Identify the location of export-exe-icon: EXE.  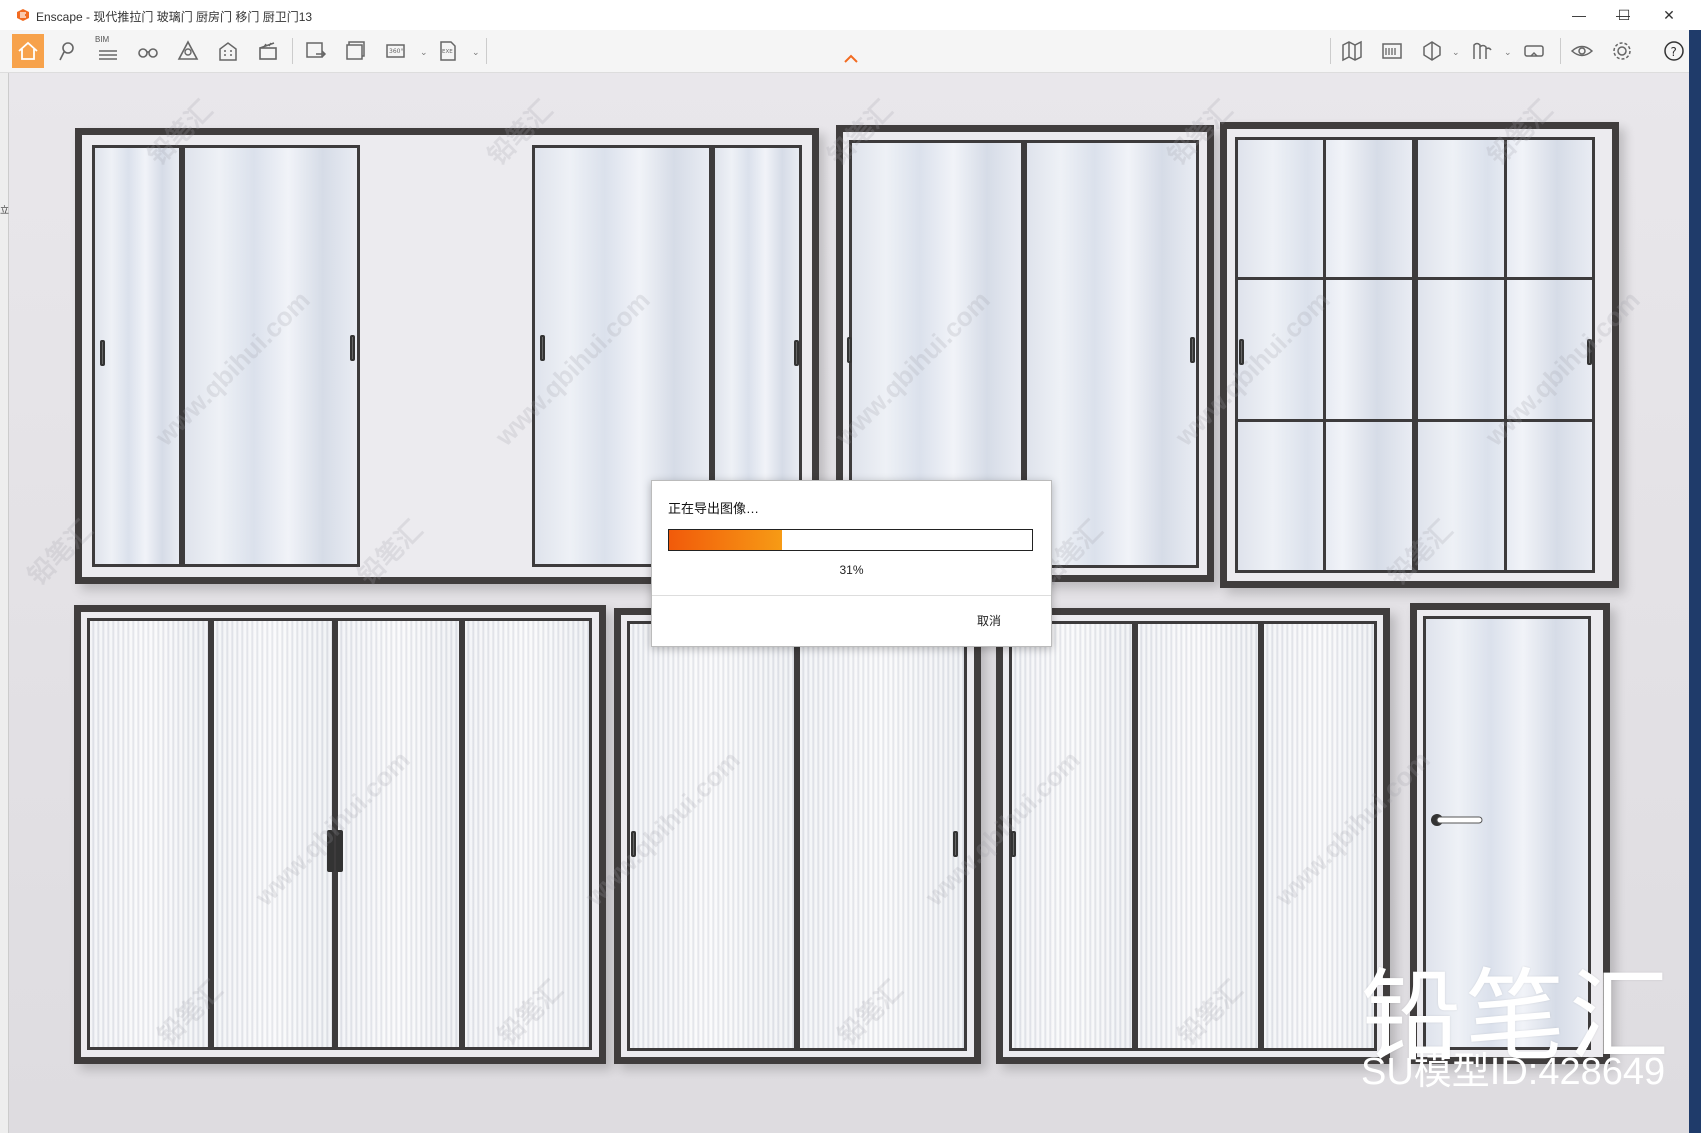
(448, 51).